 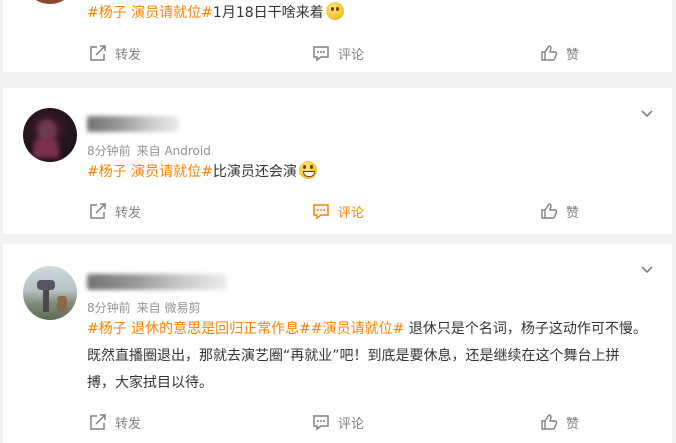 I want to click on post-meta: 8分钟前 来自 微易剪, so click(x=146, y=307).